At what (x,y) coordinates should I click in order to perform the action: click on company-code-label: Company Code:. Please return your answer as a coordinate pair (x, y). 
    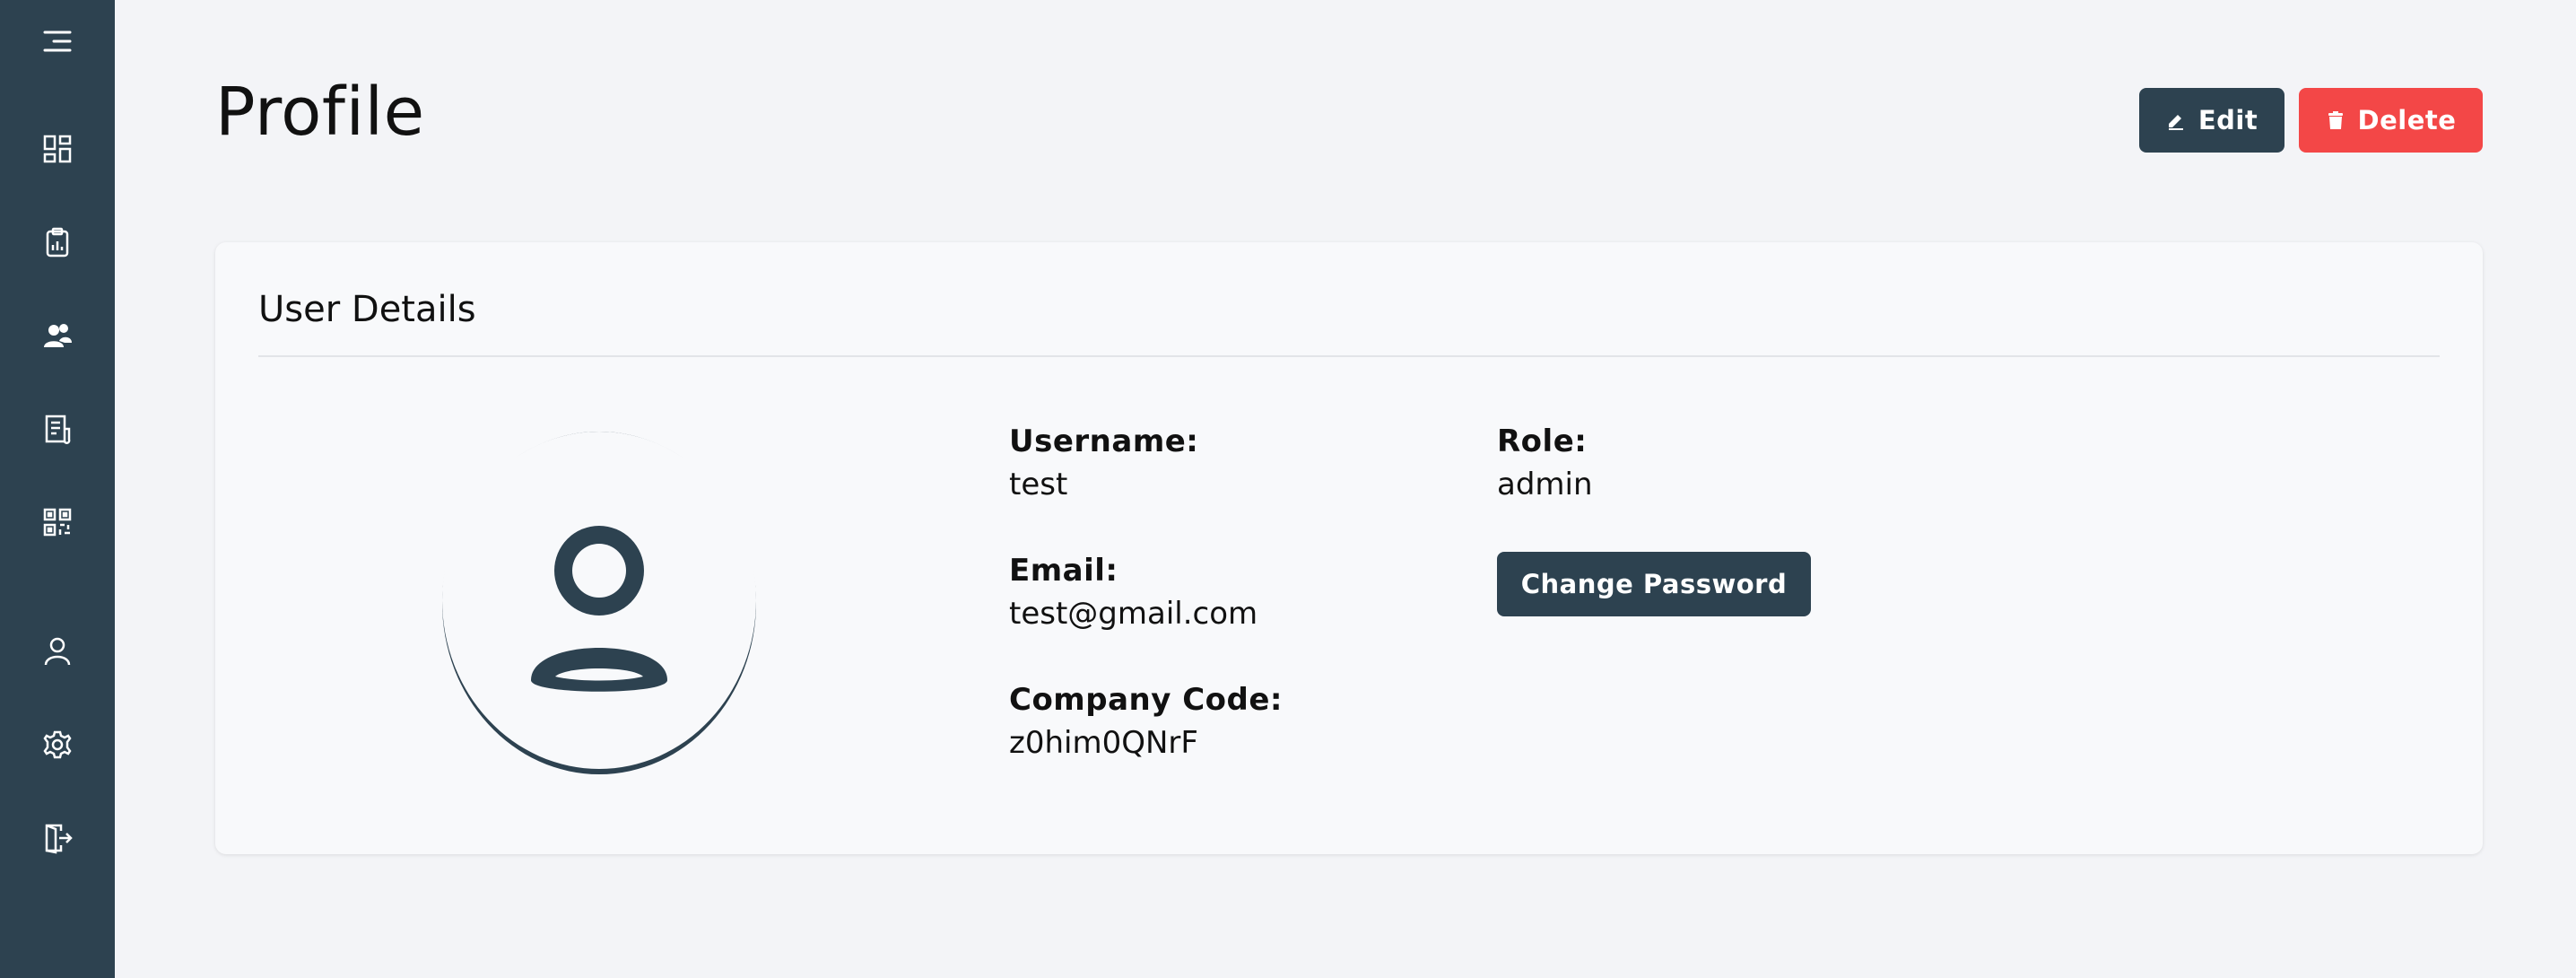
    Looking at the image, I should click on (1146, 700).